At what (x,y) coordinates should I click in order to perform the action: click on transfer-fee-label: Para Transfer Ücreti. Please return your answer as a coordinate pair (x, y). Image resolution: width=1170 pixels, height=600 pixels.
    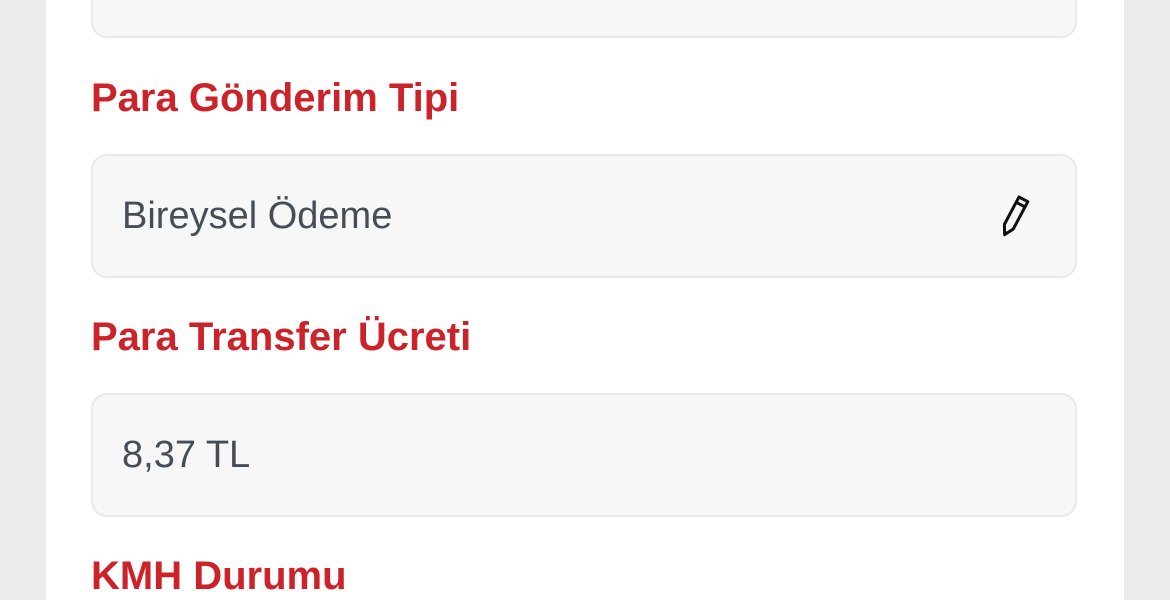
    Looking at the image, I should click on (281, 337).